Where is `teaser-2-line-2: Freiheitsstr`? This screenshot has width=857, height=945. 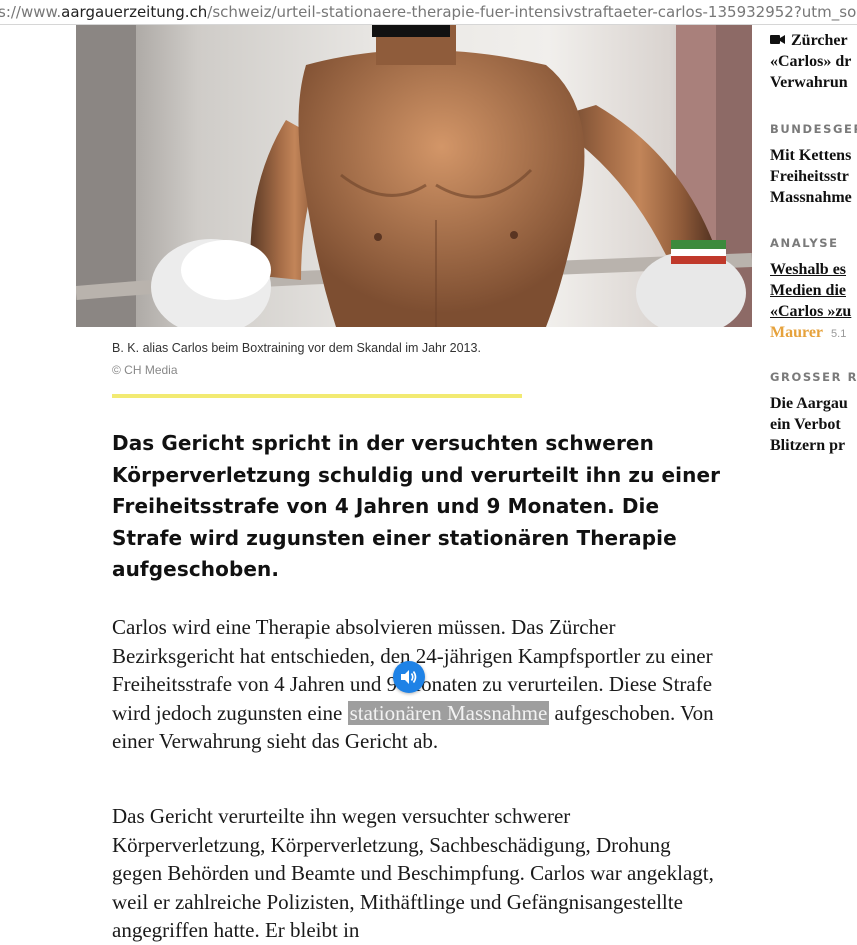
teaser-2-line-2: Freiheitsstr is located at coordinates (809, 176).